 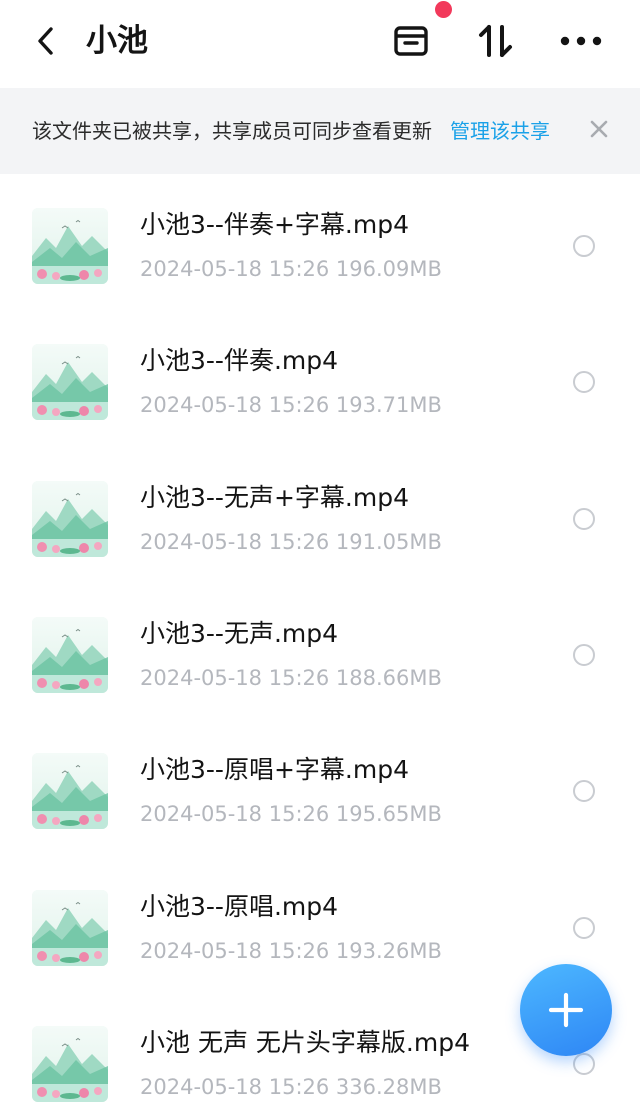 I want to click on back-button, so click(x=46, y=41).